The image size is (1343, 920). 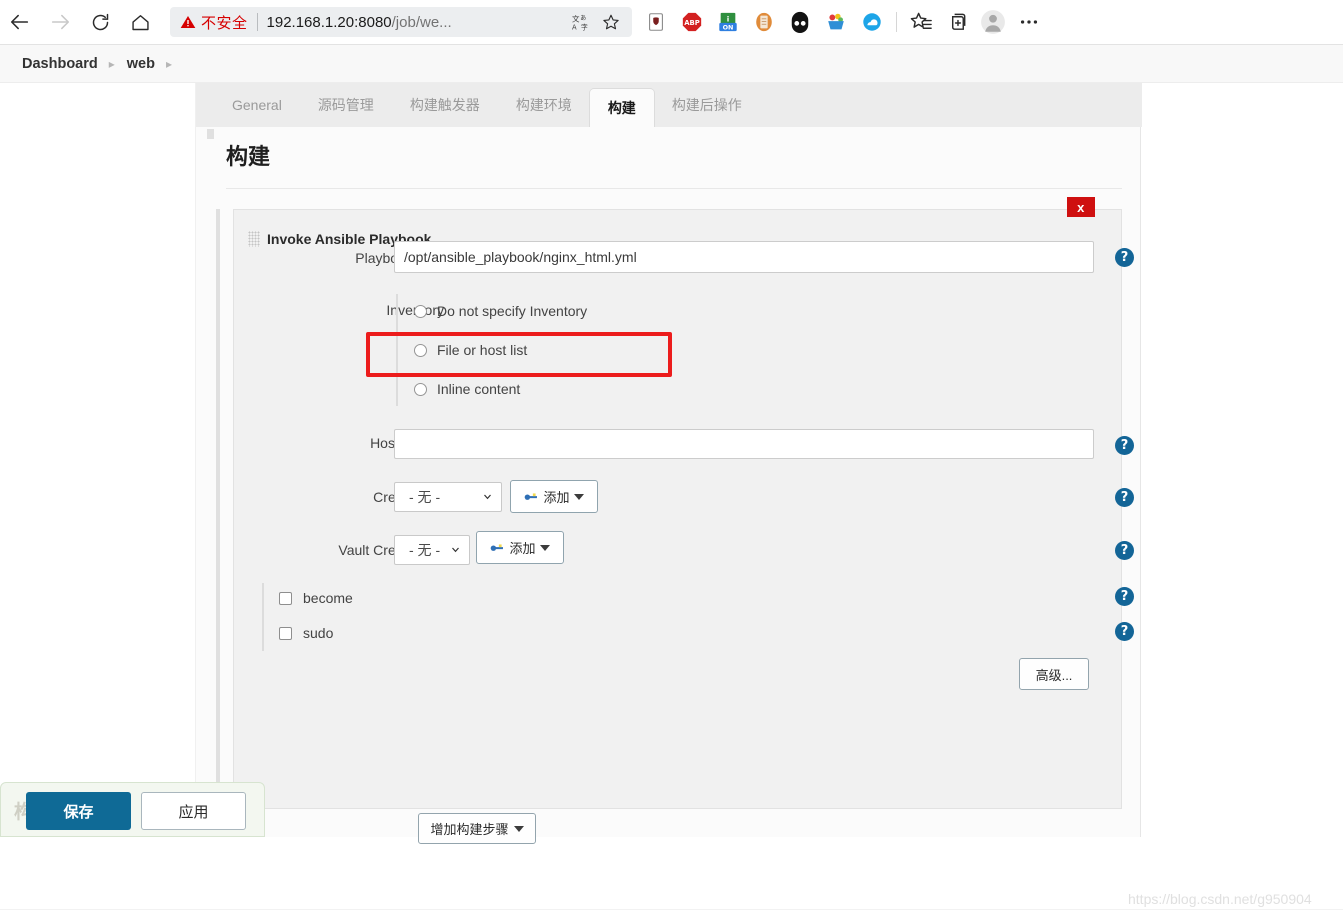 What do you see at coordinates (425, 550) in the screenshot?
I see `vault-credentials-selected-value: - 无 -` at bounding box center [425, 550].